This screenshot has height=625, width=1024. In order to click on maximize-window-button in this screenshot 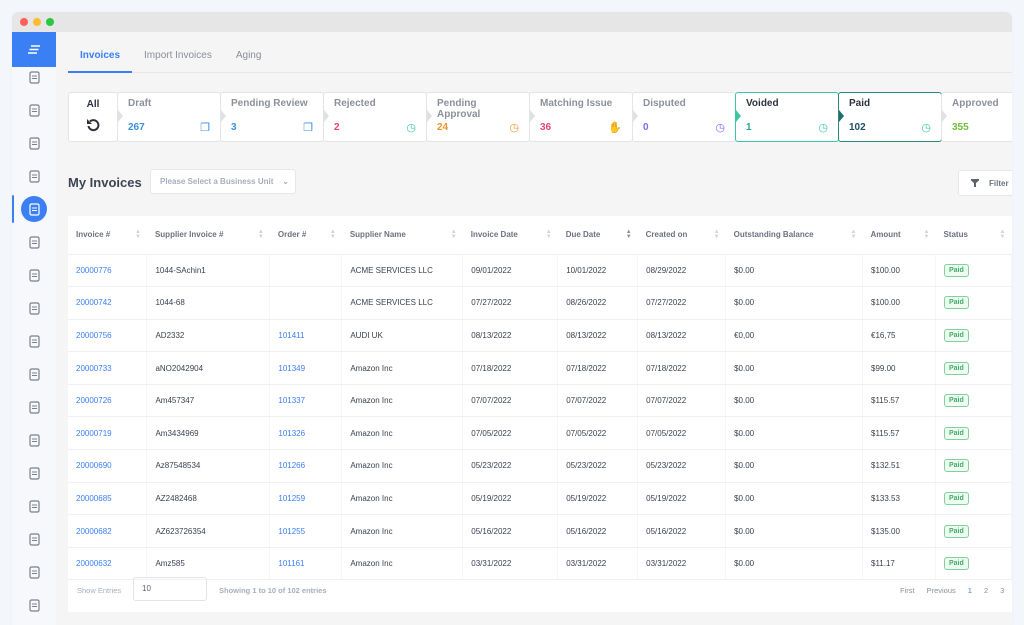, I will do `click(50, 22)`.